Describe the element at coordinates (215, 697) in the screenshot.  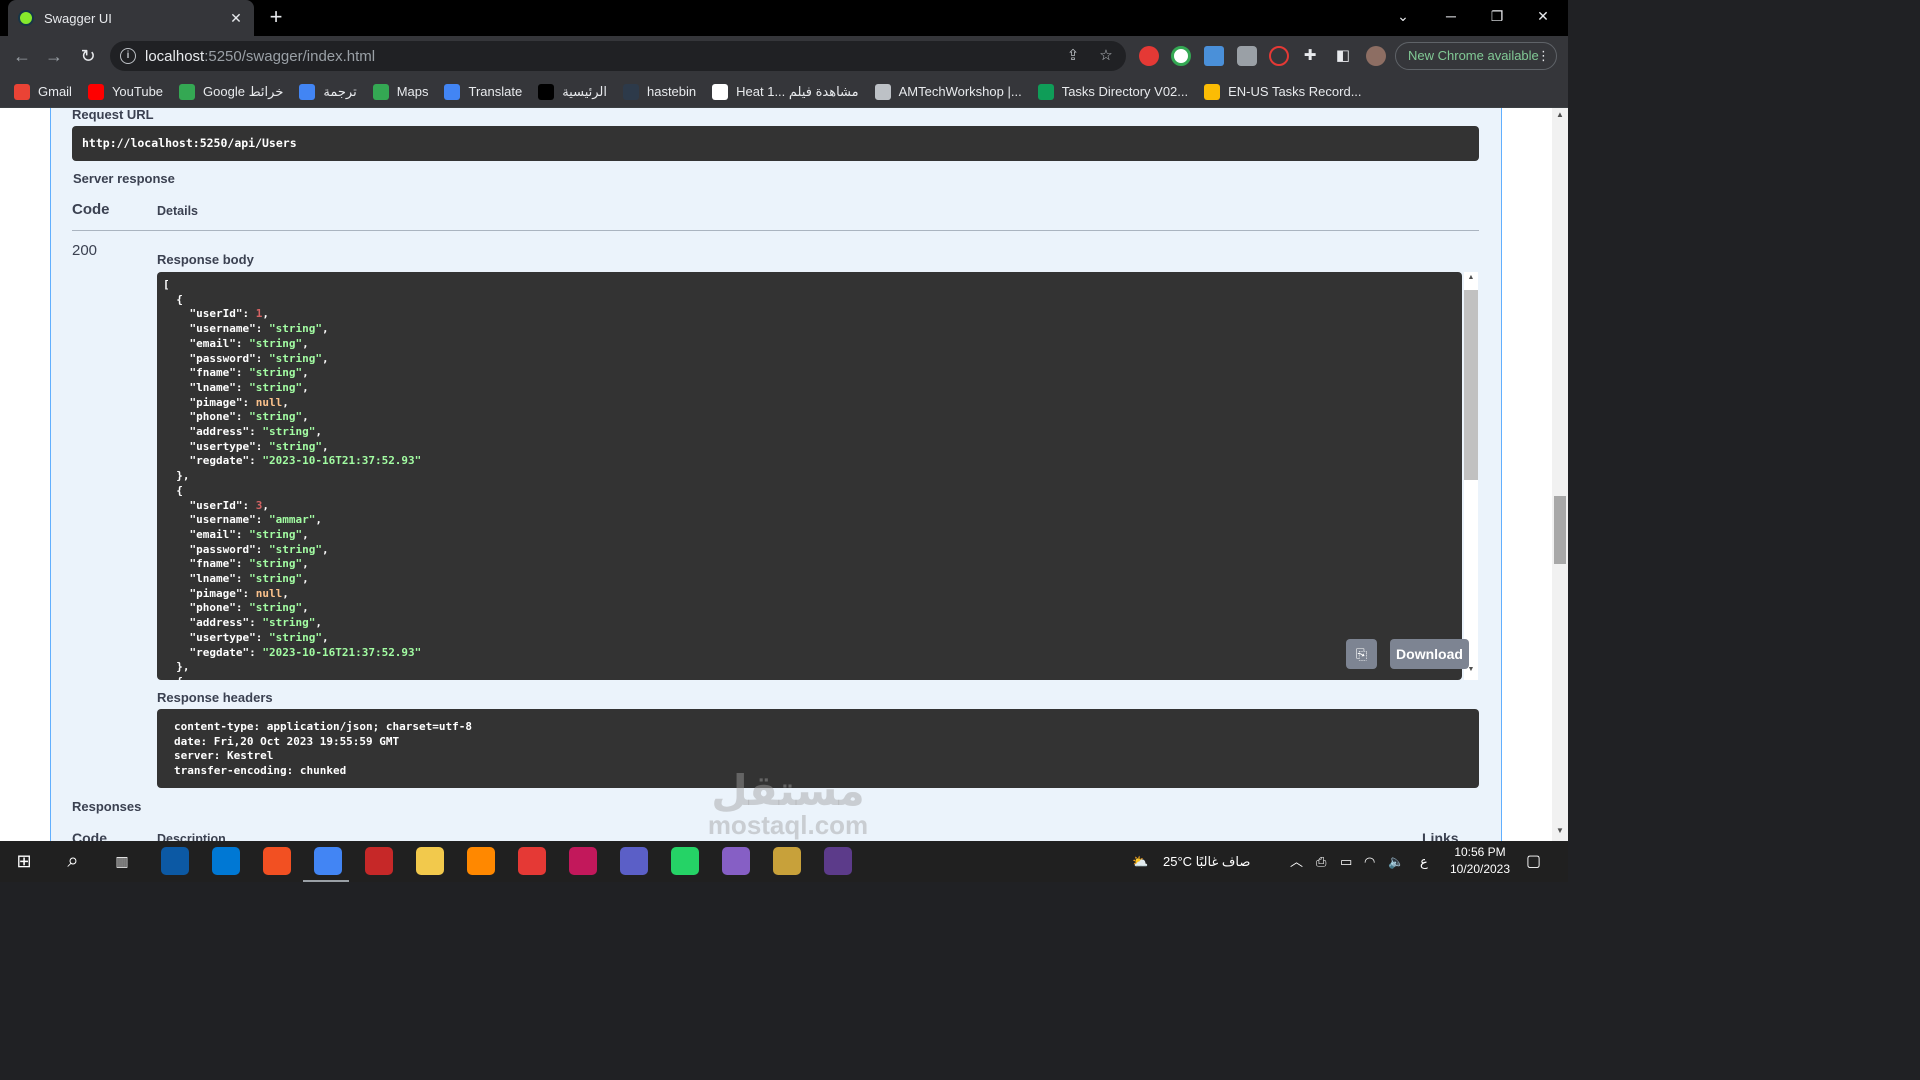
I see `response-headers-label: Response headers` at that location.